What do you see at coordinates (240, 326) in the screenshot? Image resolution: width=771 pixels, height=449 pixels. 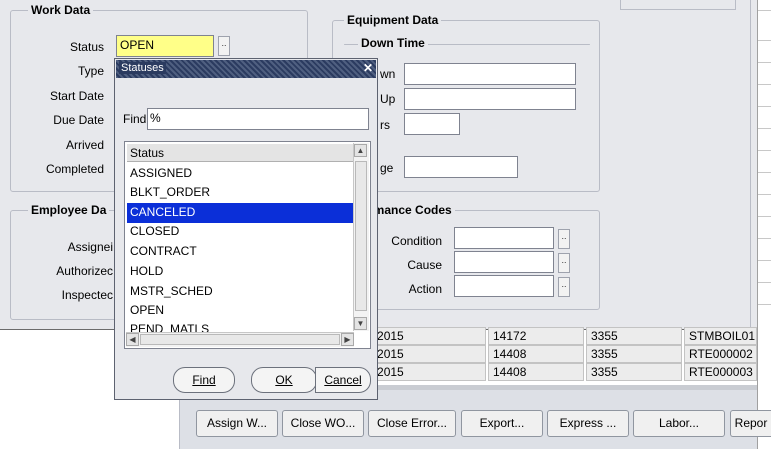 I see `list-item: PEND_MATLS` at bounding box center [240, 326].